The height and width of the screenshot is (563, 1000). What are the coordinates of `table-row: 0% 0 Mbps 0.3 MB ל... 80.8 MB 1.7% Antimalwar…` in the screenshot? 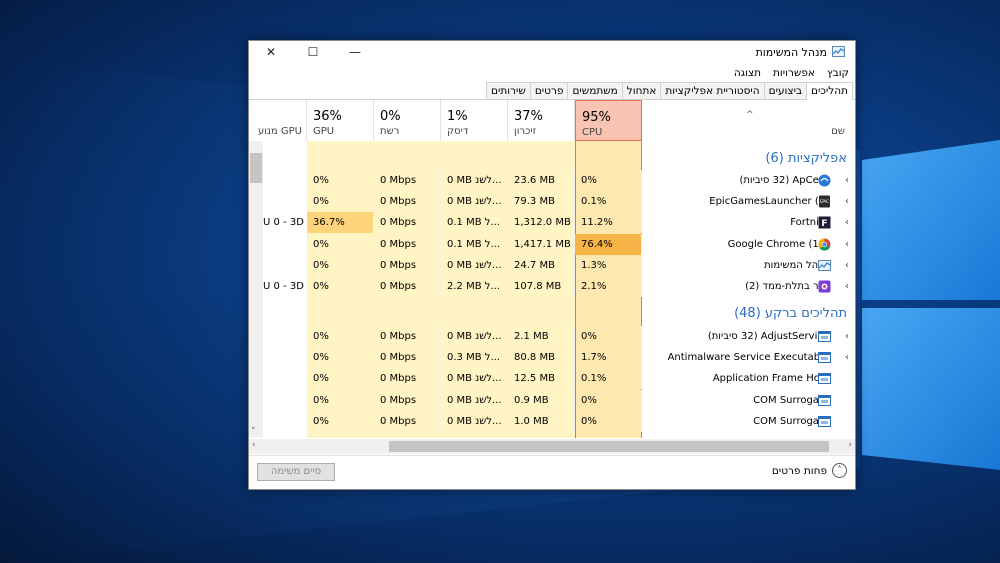 It's located at (552, 358).